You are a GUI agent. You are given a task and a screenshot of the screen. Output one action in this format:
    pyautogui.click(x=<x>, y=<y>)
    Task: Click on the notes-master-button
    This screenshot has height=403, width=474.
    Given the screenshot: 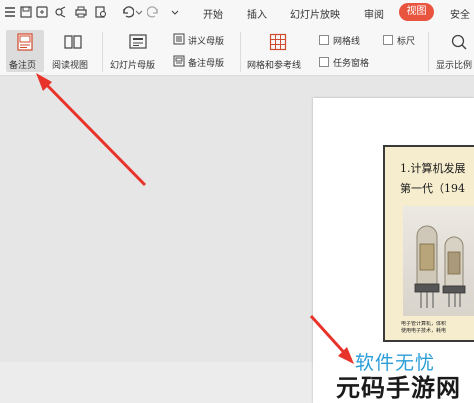 What is the action you would take?
    pyautogui.click(x=179, y=62)
    